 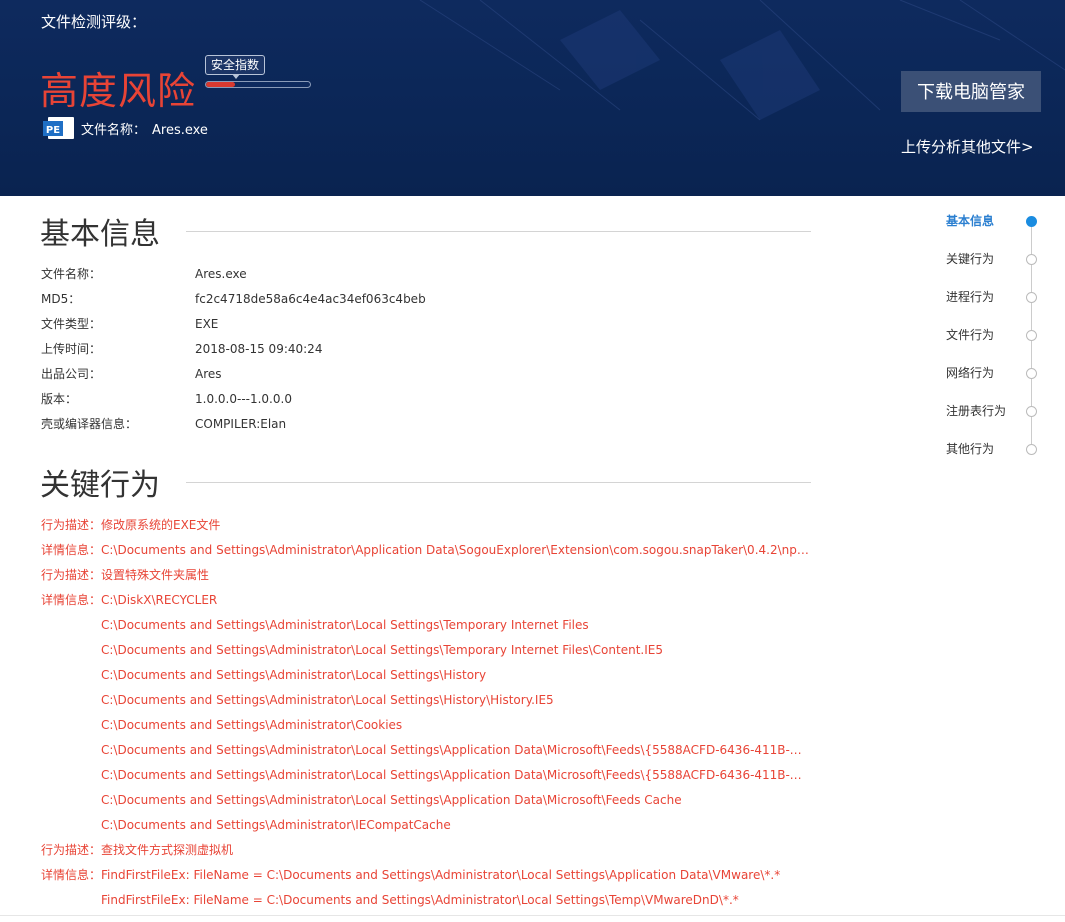 What do you see at coordinates (976, 411) in the screenshot?
I see `side-nav-label: 注册表行为` at bounding box center [976, 411].